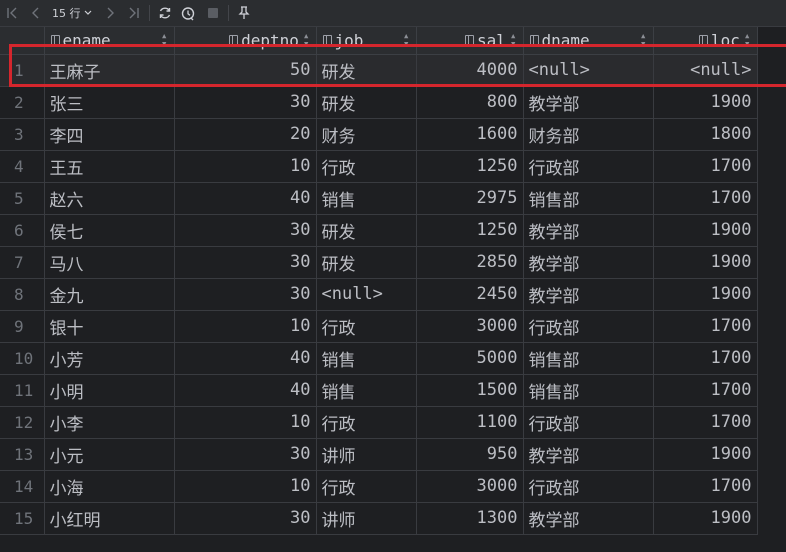 This screenshot has width=786, height=552. What do you see at coordinates (109, 198) in the screenshot?
I see `cell-ename: 赵六` at bounding box center [109, 198].